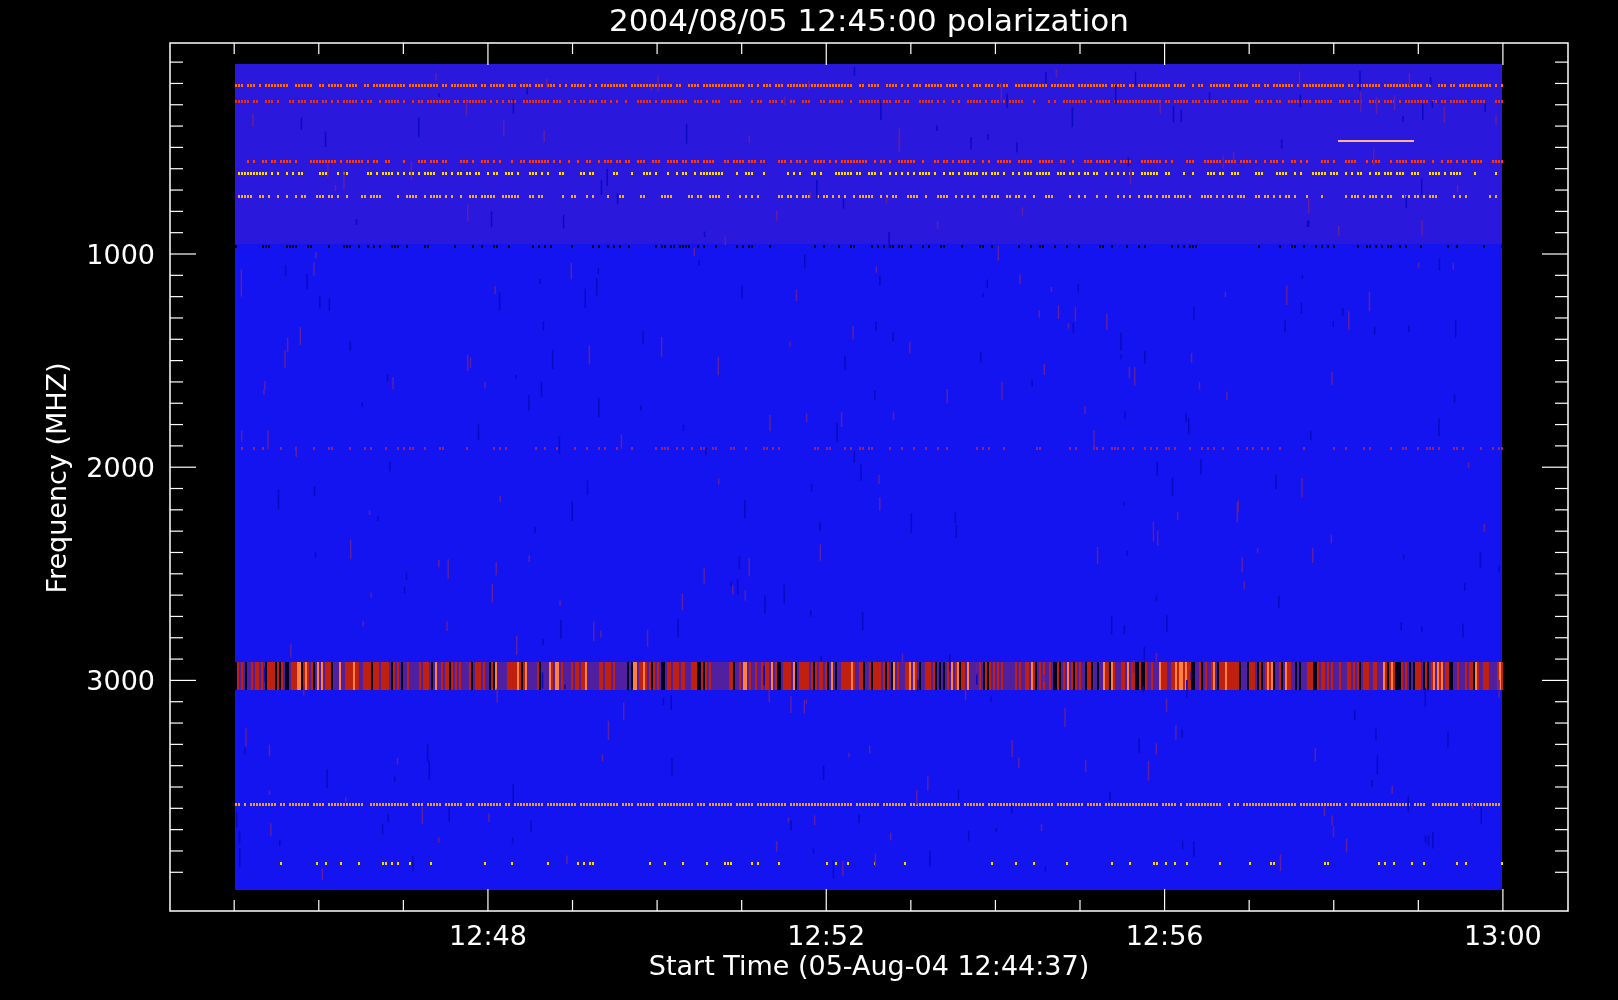 The height and width of the screenshot is (1000, 1618). What do you see at coordinates (1164, 935) in the screenshot?
I see `x-tick-label: 12:56` at bounding box center [1164, 935].